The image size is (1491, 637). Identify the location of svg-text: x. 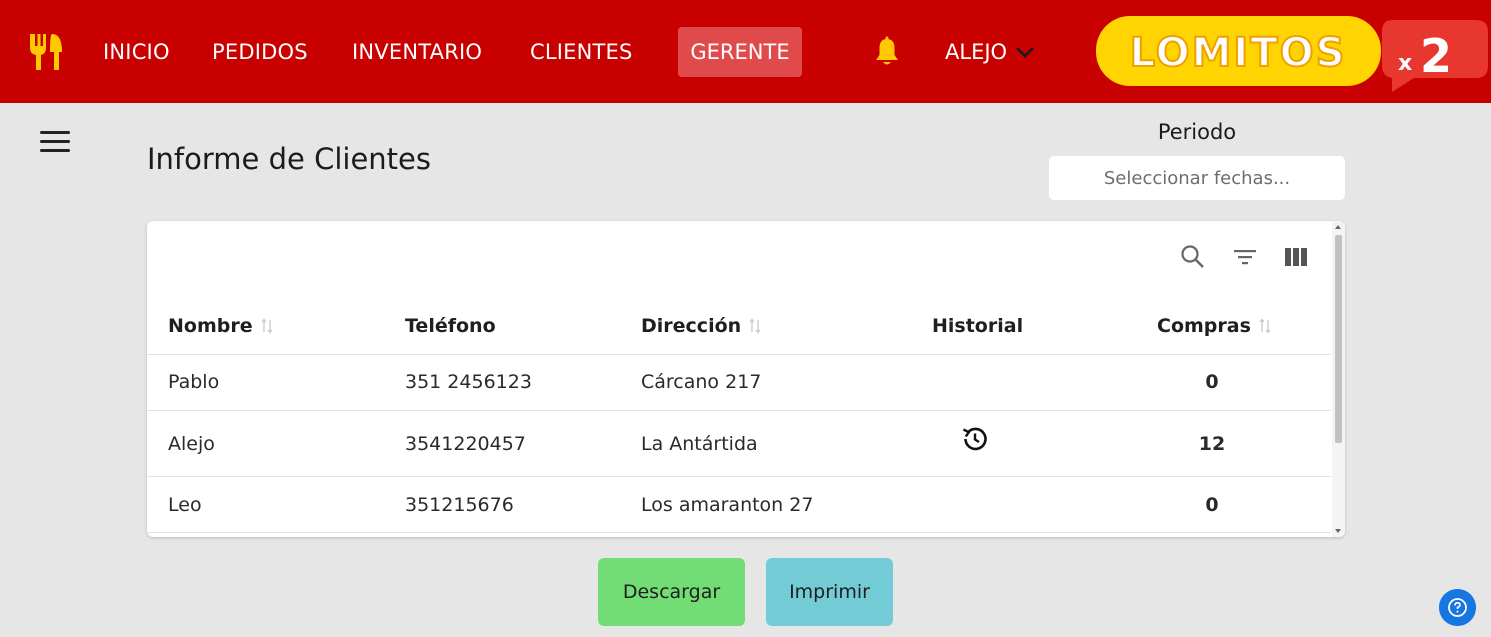
(1405, 63).